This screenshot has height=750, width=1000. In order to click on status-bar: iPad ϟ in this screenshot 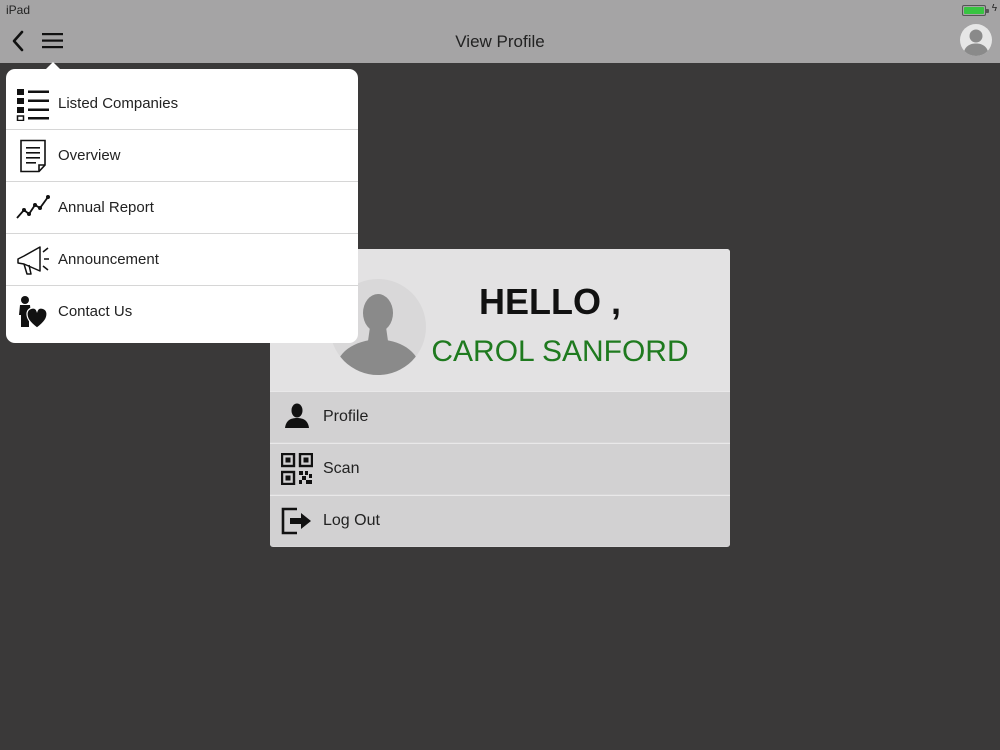, I will do `click(500, 10)`.